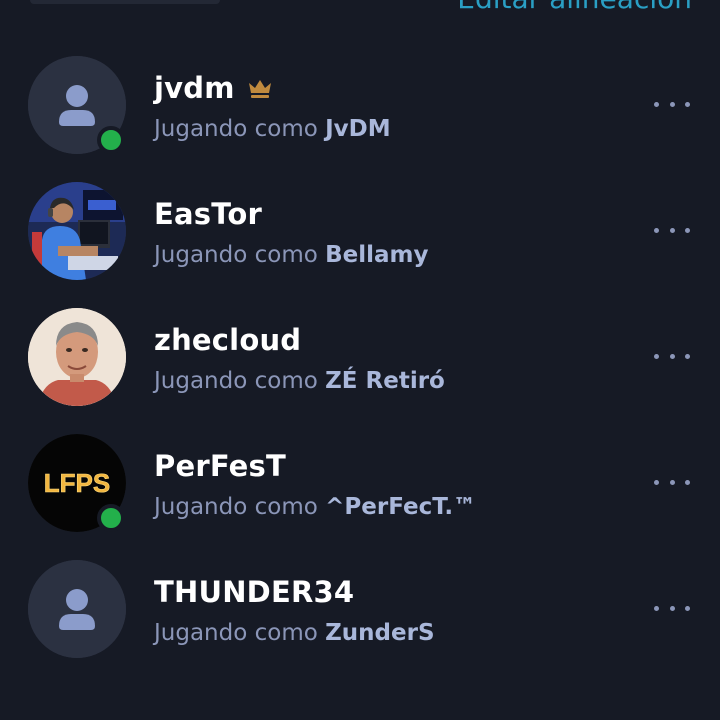 This screenshot has height=720, width=720. What do you see at coordinates (377, 255) in the screenshot?
I see `member-nickname: Bellamy` at bounding box center [377, 255].